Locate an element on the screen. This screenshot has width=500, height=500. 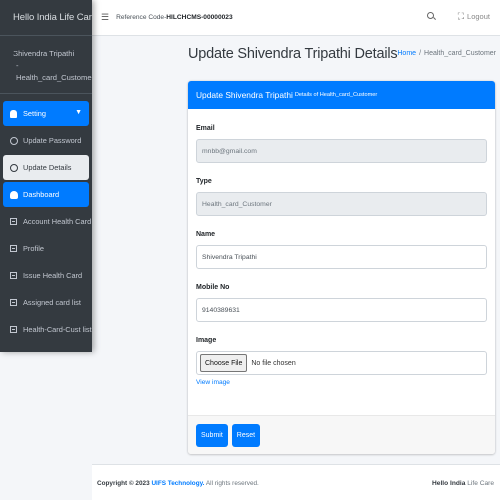
mobile-field: 9140389631 is located at coordinates (341, 310).